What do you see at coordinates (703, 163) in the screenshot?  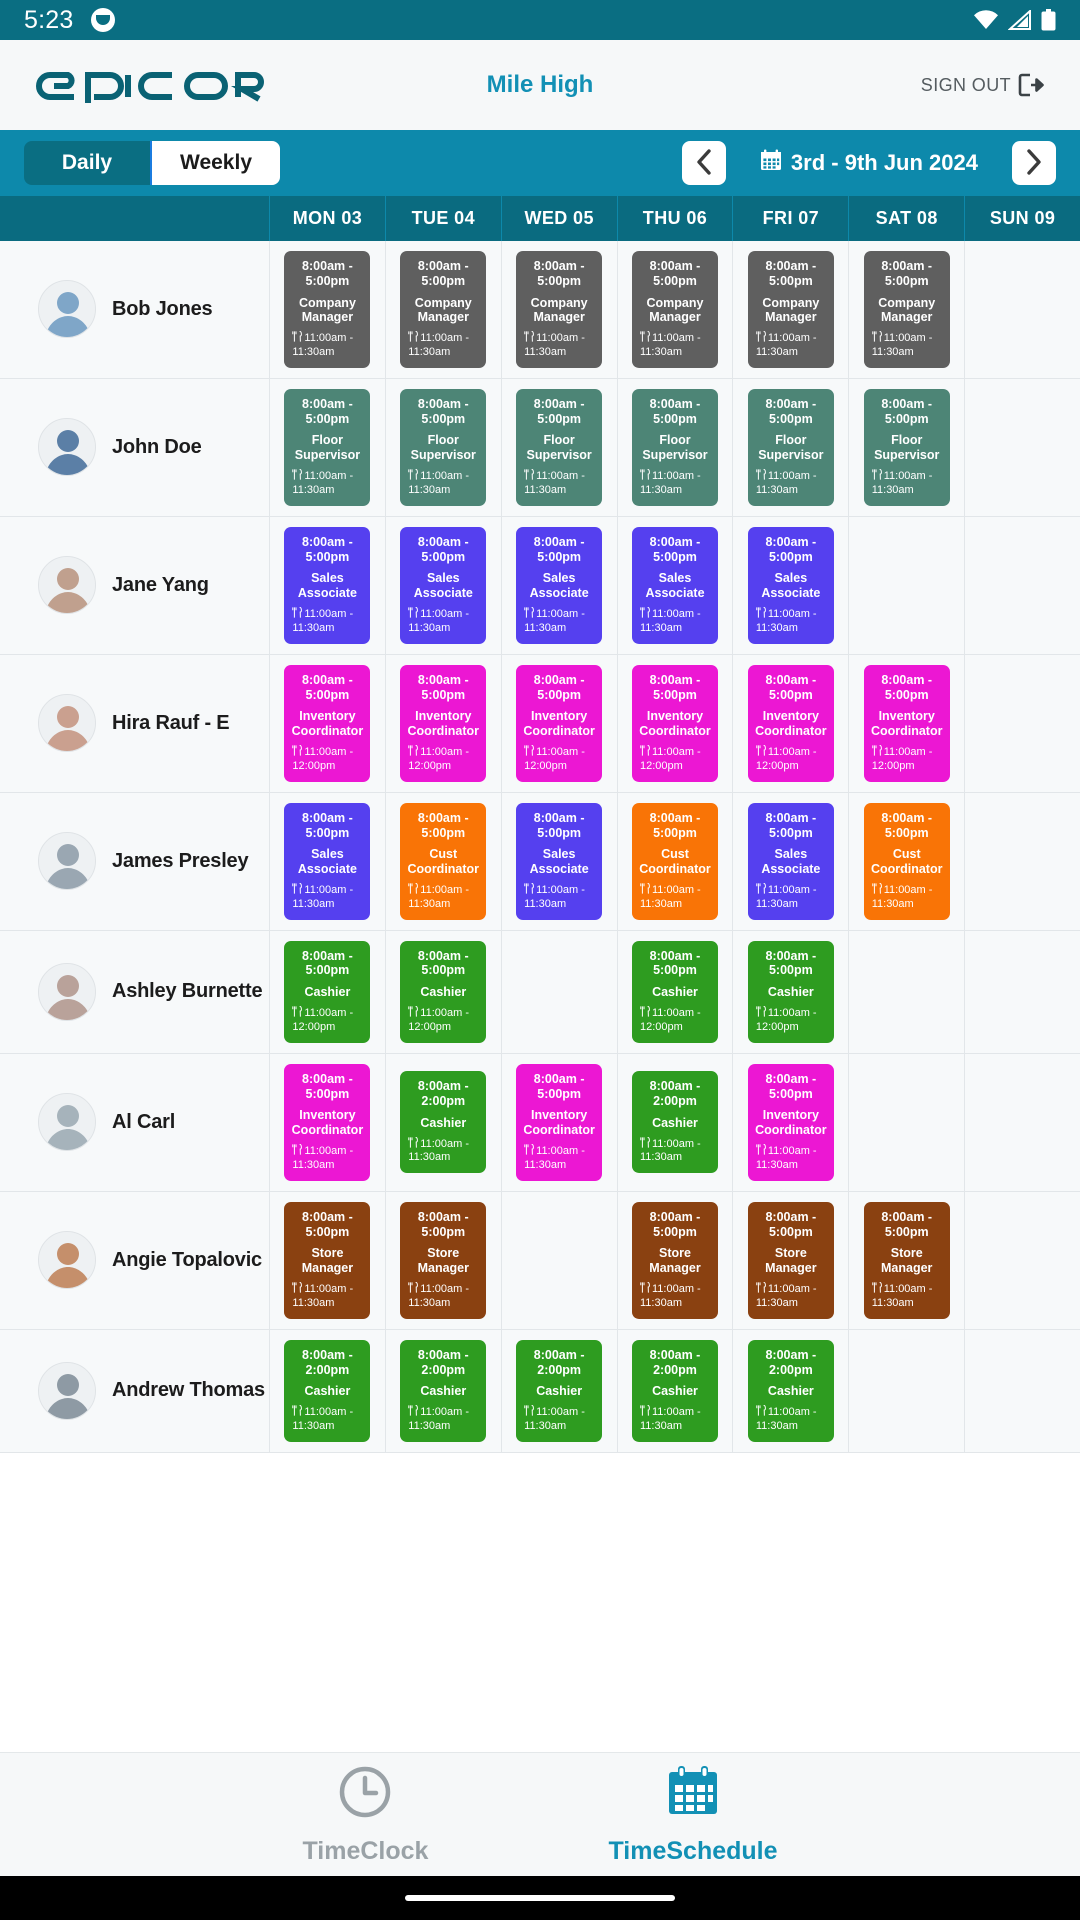 I see `prev-week-button` at bounding box center [703, 163].